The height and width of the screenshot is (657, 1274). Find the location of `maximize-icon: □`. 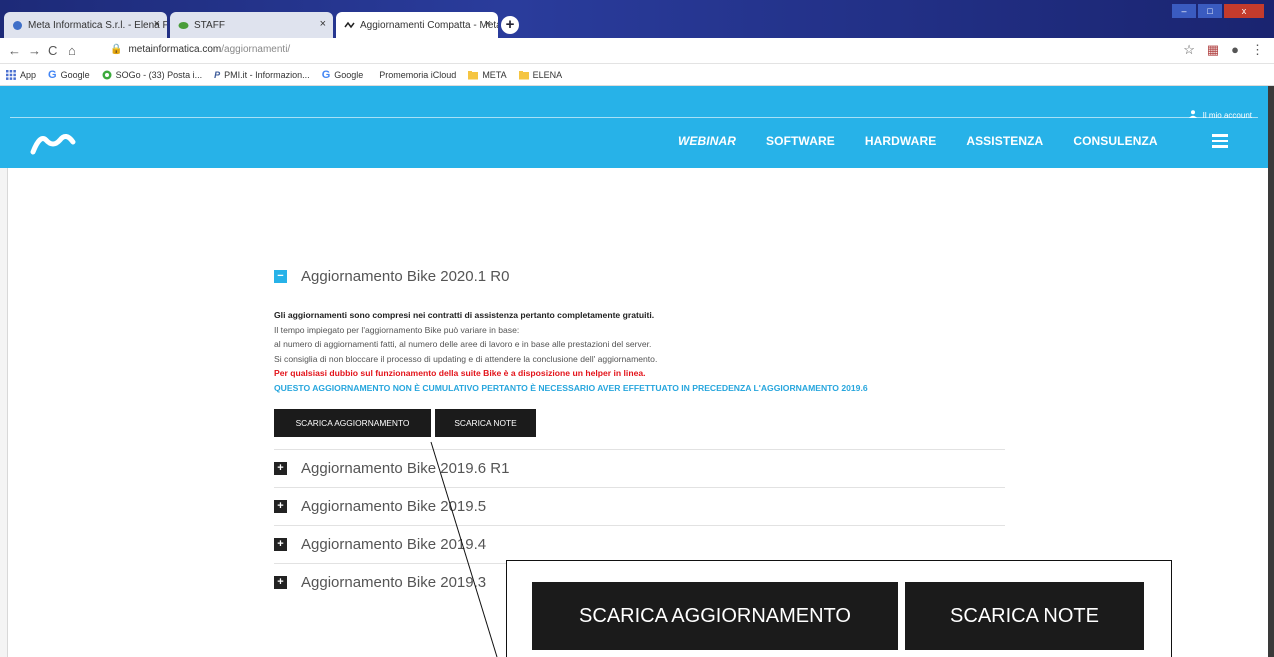

maximize-icon: □ is located at coordinates (1210, 11).